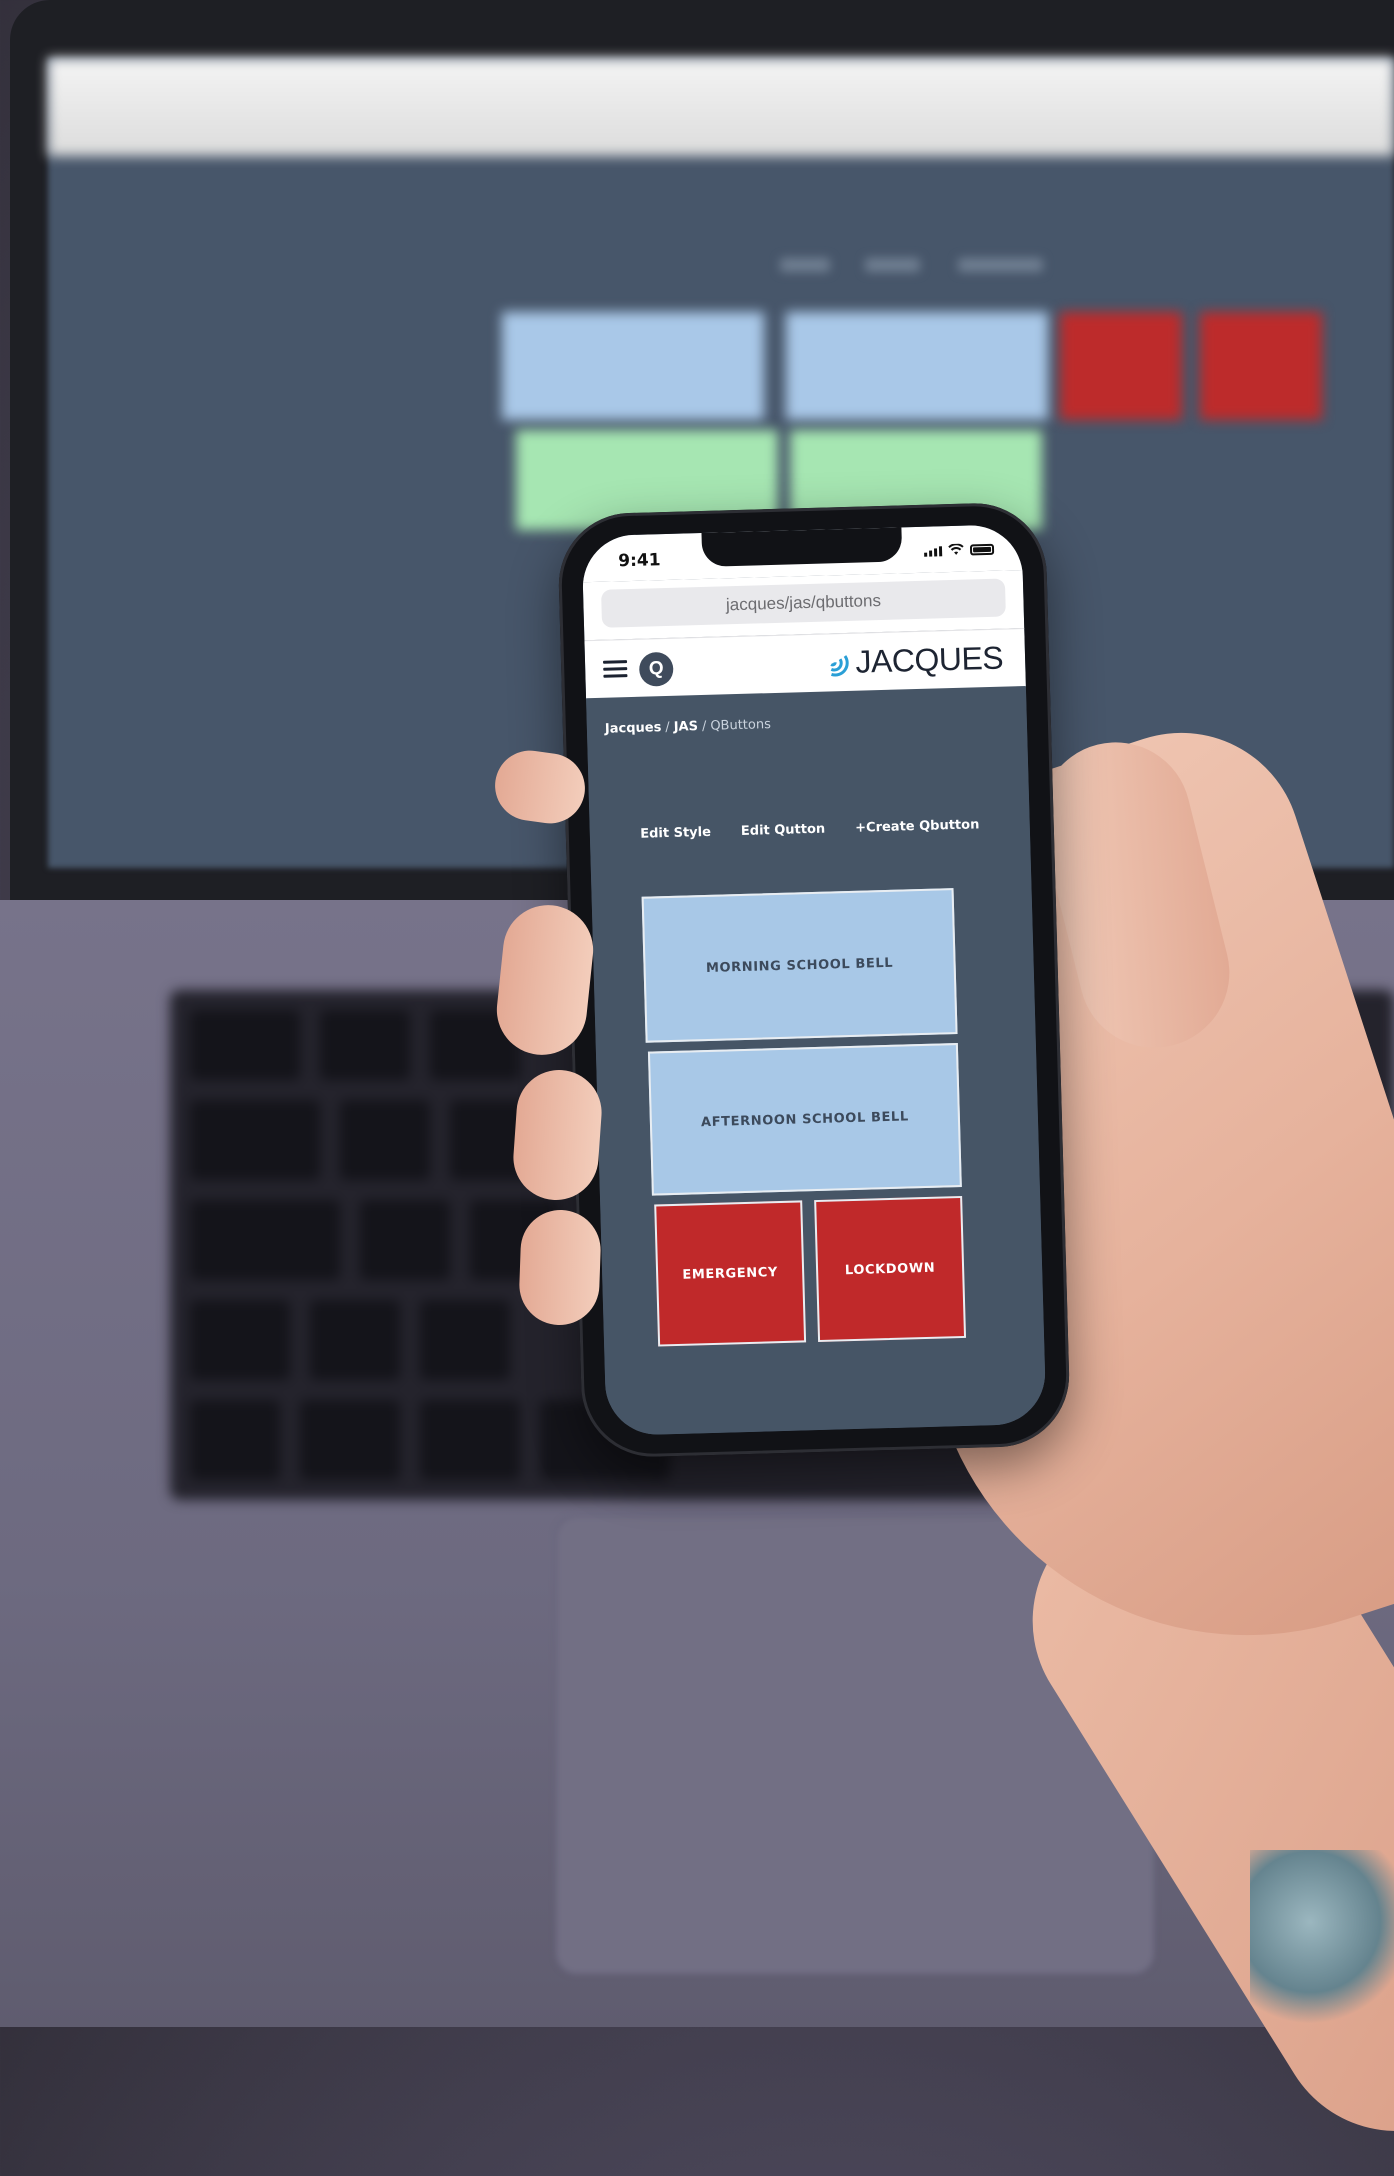 Image resolution: width=1394 pixels, height=2176 pixels. What do you see at coordinates (929, 659) in the screenshot?
I see `brand-name: JACQUES` at bounding box center [929, 659].